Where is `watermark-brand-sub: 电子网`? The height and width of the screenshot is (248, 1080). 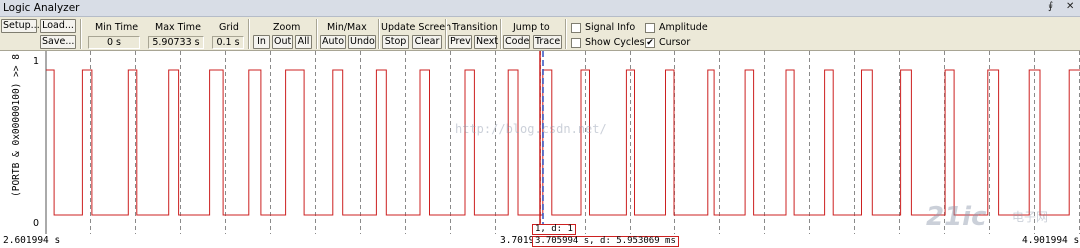
watermark-brand-sub: 电子网 is located at coordinates (1030, 217).